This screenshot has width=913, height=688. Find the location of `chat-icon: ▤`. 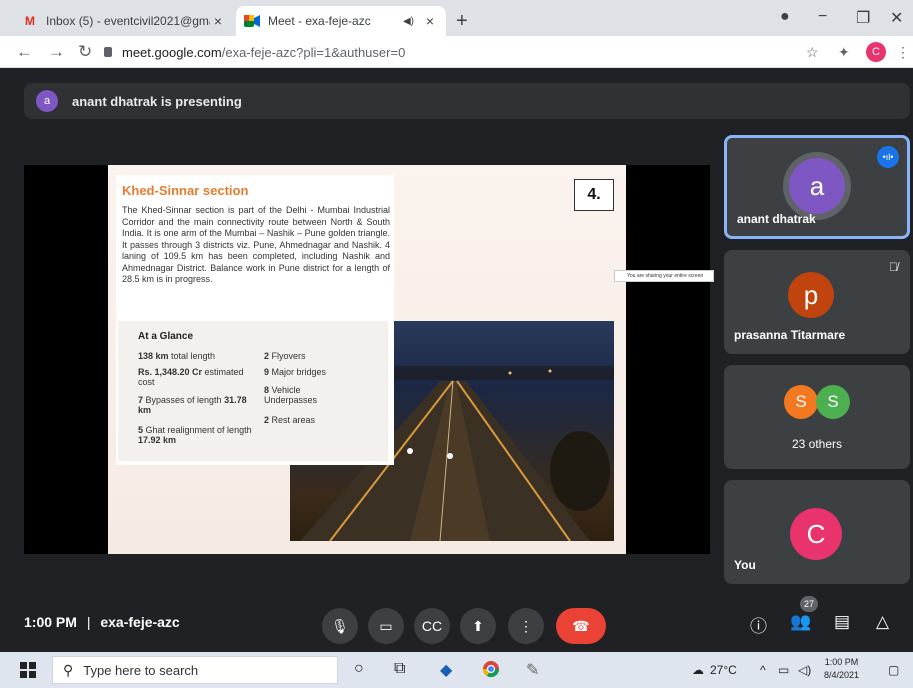

chat-icon: ▤ is located at coordinates (842, 622).